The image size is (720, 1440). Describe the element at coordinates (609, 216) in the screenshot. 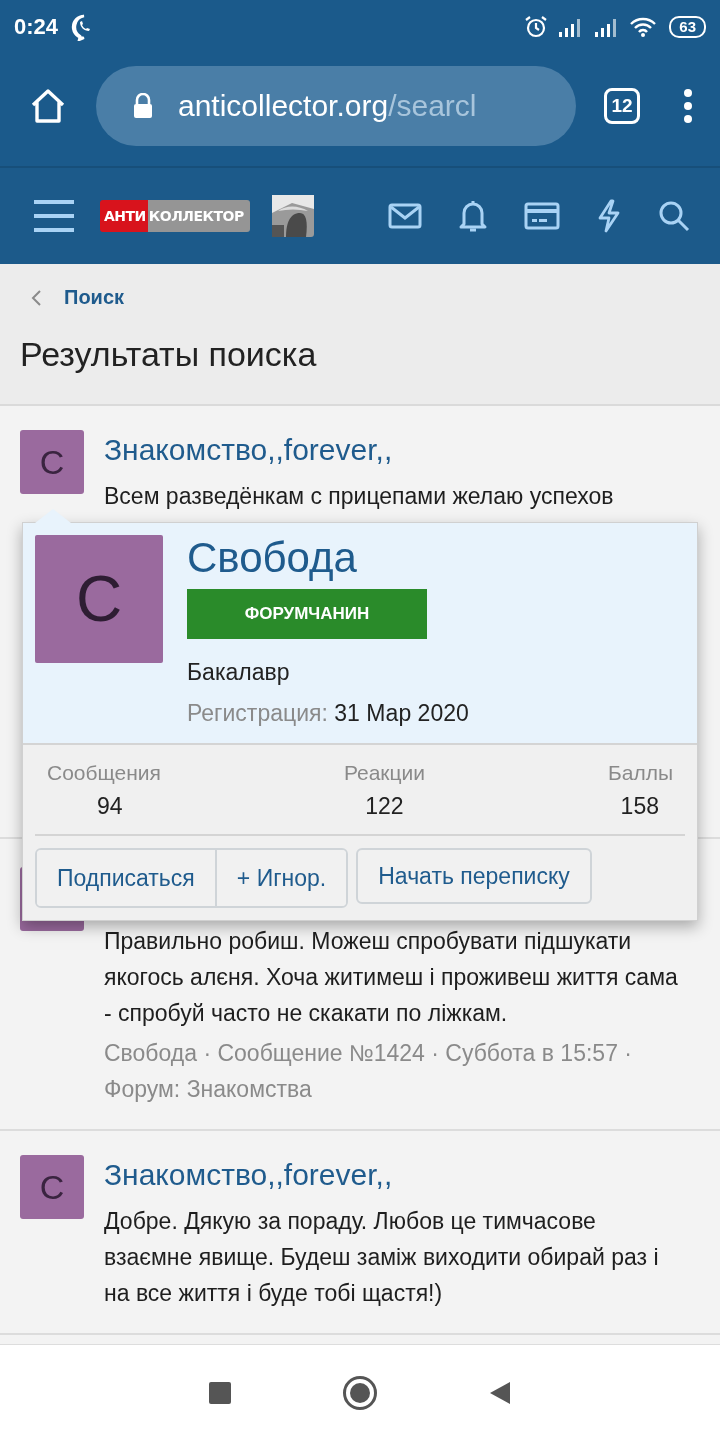

I see `lightning-icon` at that location.